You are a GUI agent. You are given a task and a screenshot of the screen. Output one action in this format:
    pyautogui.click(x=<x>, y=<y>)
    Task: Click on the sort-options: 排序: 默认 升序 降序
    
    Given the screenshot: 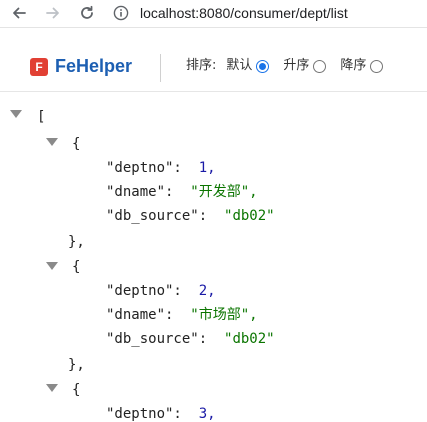 What is the action you would take?
    pyautogui.click(x=291, y=66)
    